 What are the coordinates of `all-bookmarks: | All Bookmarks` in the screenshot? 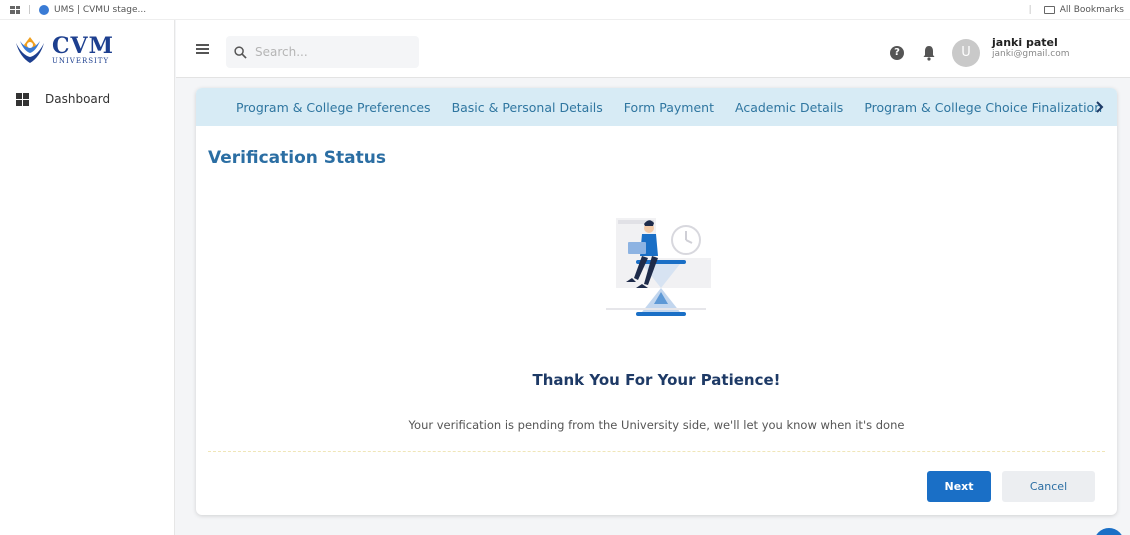 It's located at (1072, 10).